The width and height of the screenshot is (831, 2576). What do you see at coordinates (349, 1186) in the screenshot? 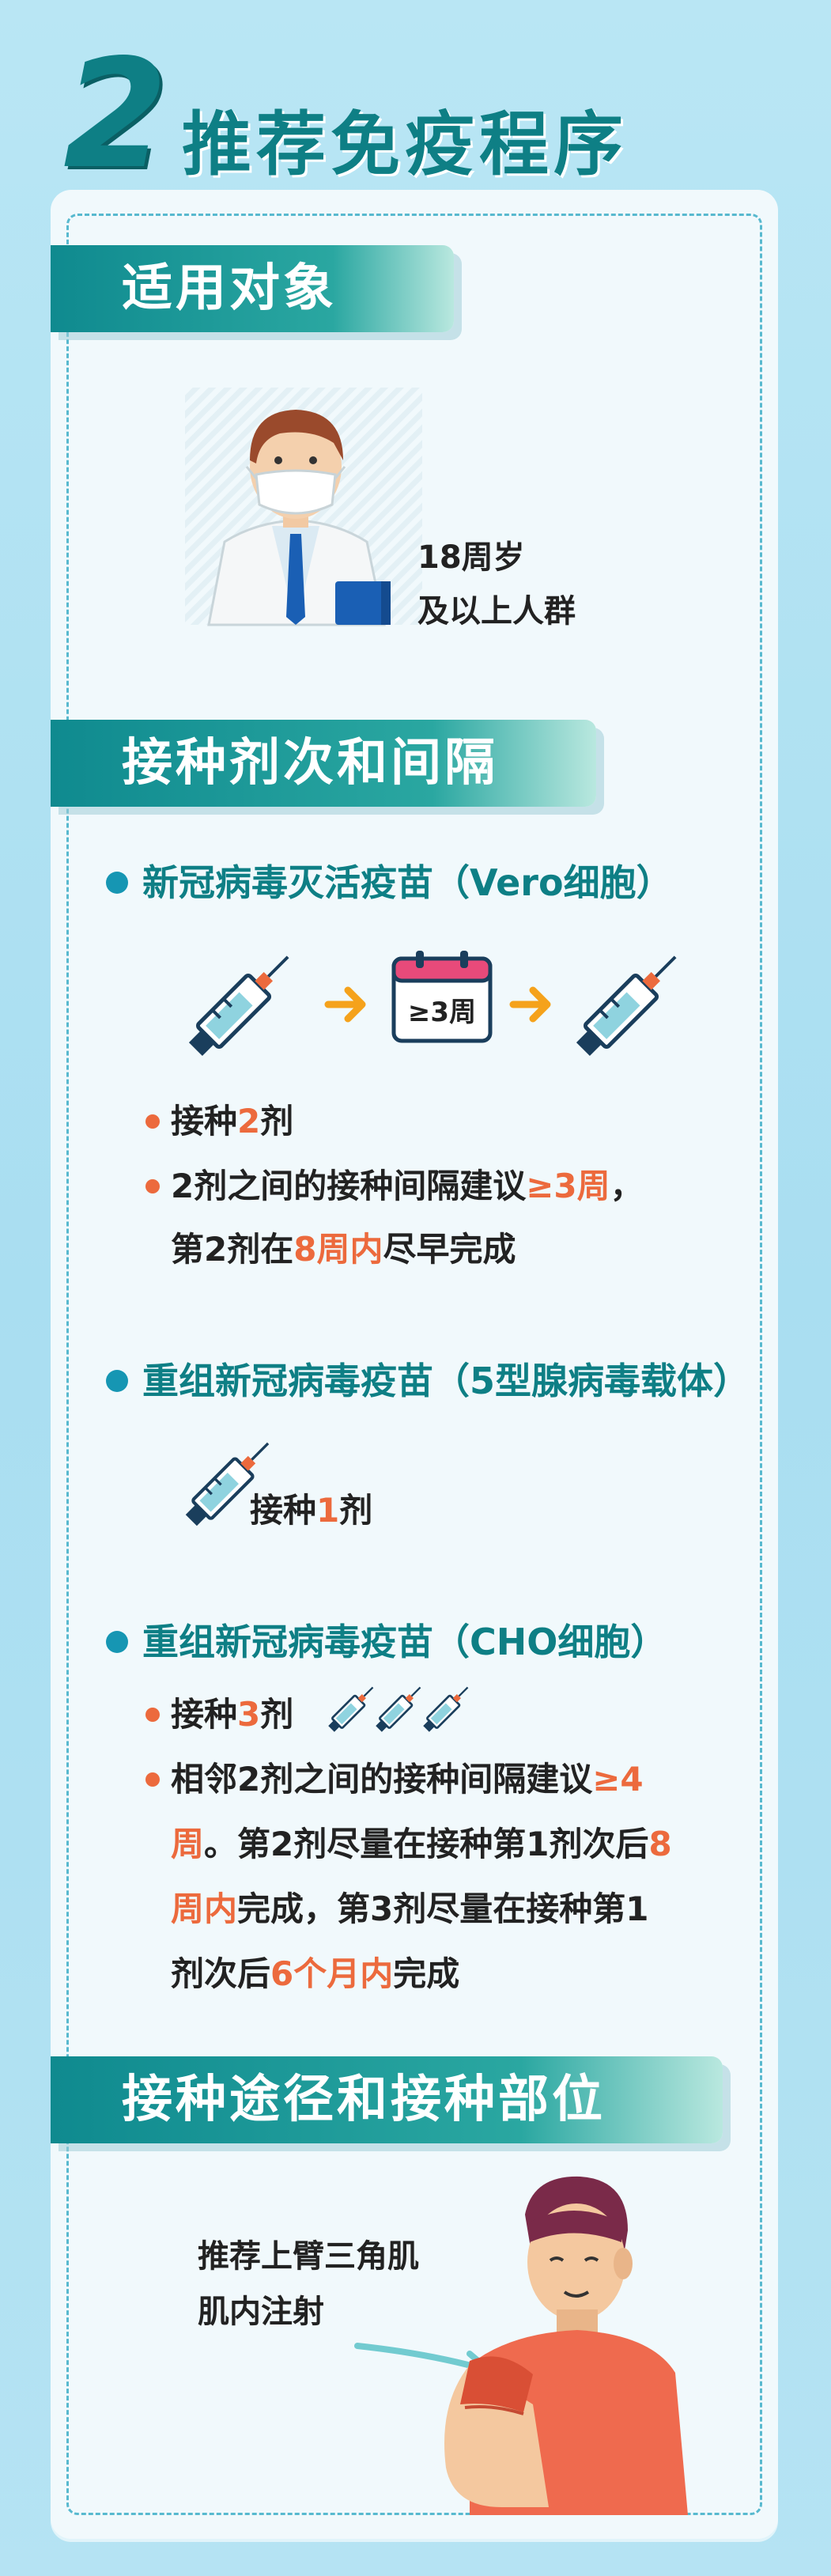
I see `text: 2剂之间的接种间隔建议` at bounding box center [349, 1186].